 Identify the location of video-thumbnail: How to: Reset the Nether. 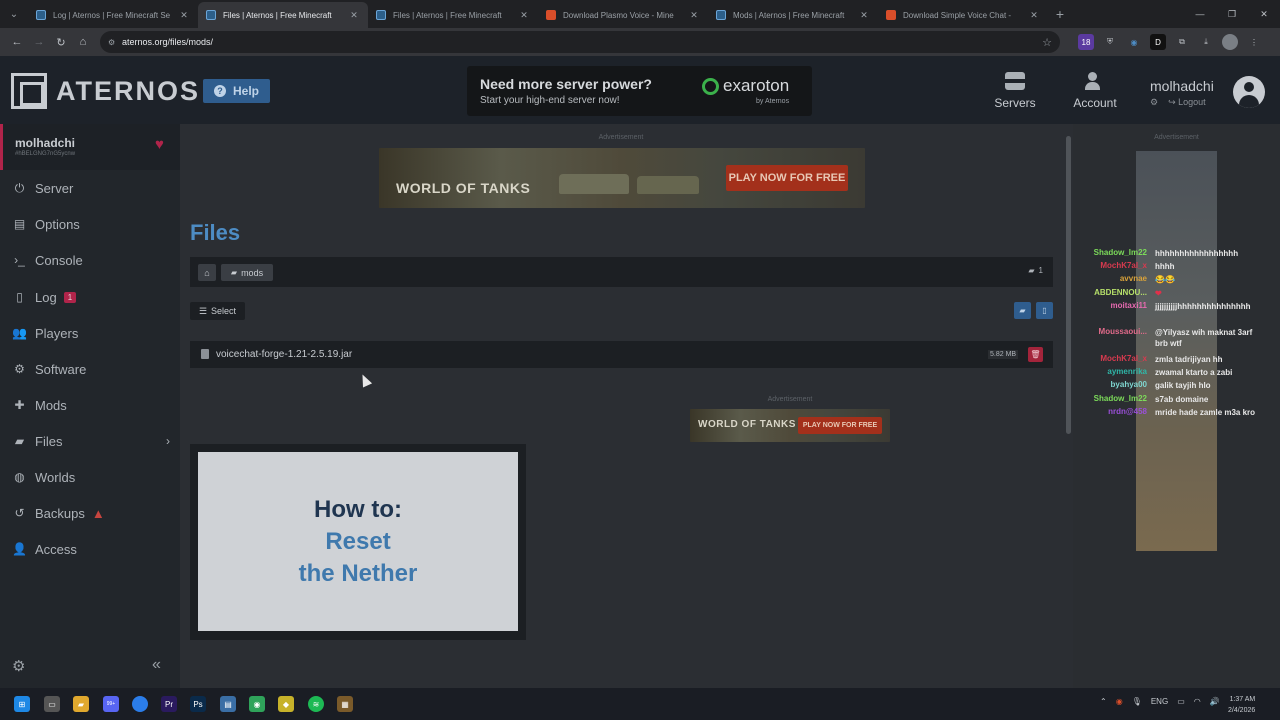
(358, 541).